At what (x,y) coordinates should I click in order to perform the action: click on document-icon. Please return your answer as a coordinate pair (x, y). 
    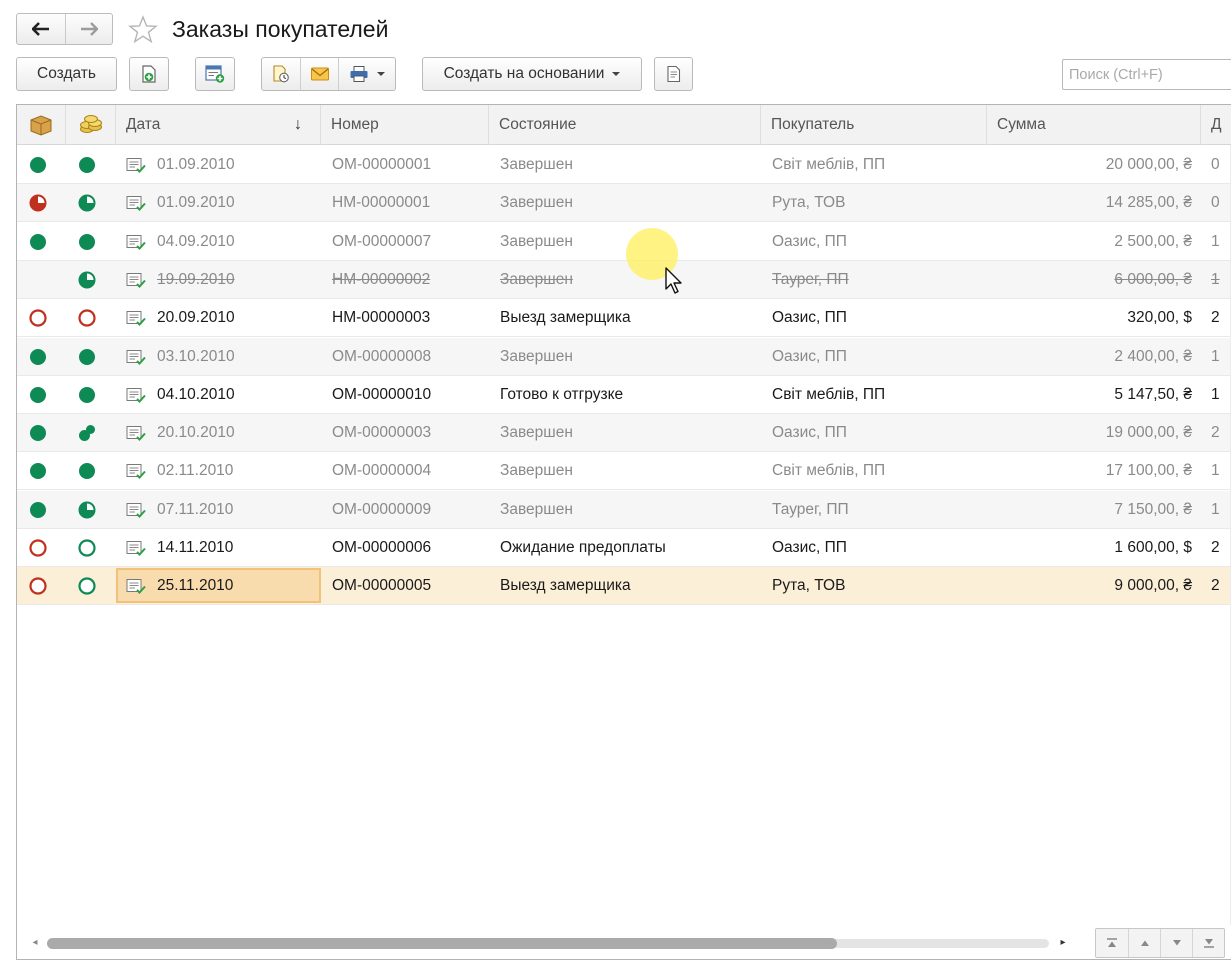
    Looking at the image, I should click on (673, 74).